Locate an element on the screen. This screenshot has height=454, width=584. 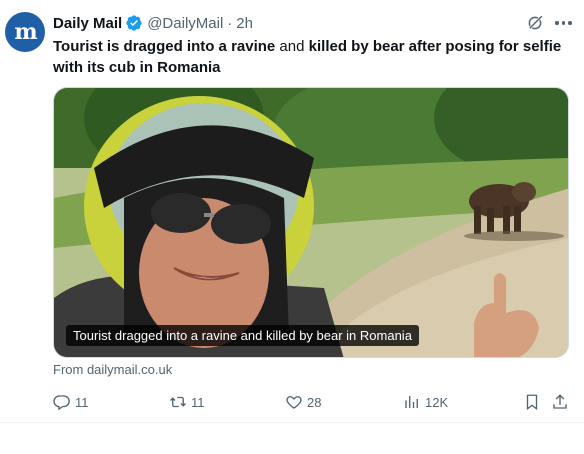
grok-icon is located at coordinates (535, 23).